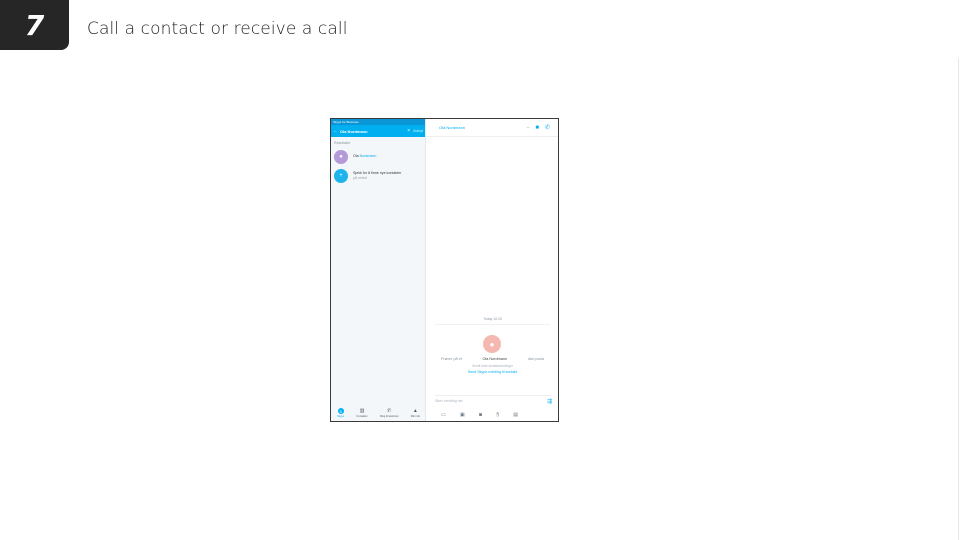 The image size is (960, 540). What do you see at coordinates (492, 344) in the screenshot?
I see `contact-avatar: ●` at bounding box center [492, 344].